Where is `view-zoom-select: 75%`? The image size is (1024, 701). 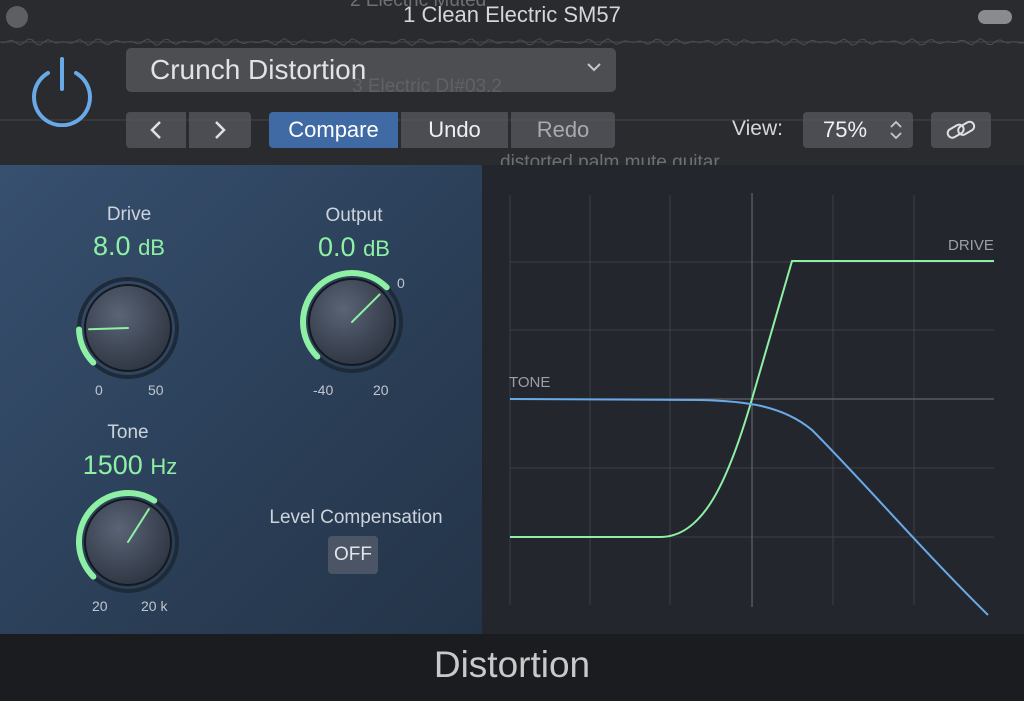 view-zoom-select: 75% is located at coordinates (858, 130).